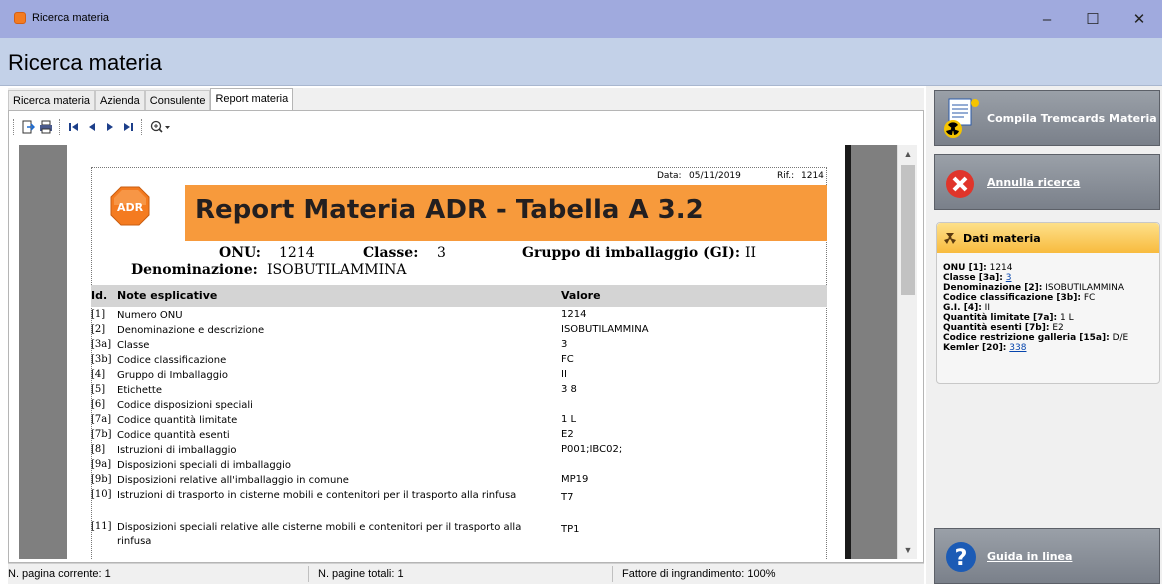  Describe the element at coordinates (172, 360) in the screenshot. I see `row-note: Codice classificazione` at that location.